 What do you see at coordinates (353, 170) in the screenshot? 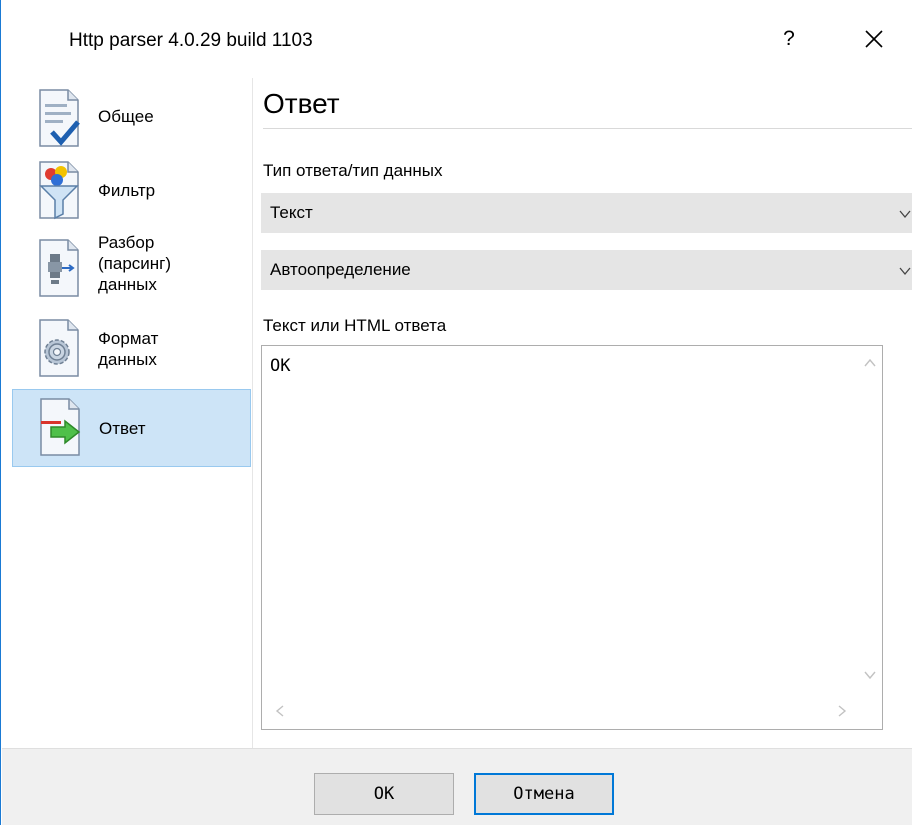
I see `response-type-label: Тип ответа/тип данных` at bounding box center [353, 170].